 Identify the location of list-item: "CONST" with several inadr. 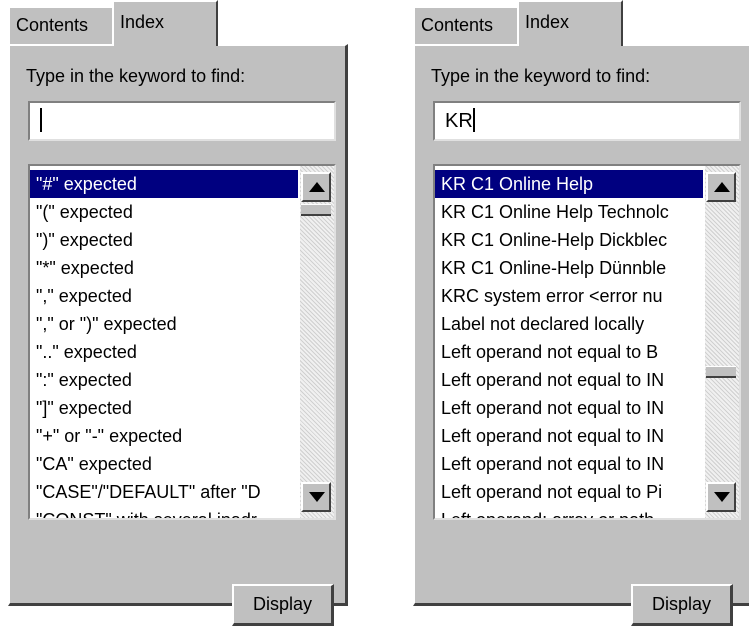
(164, 512).